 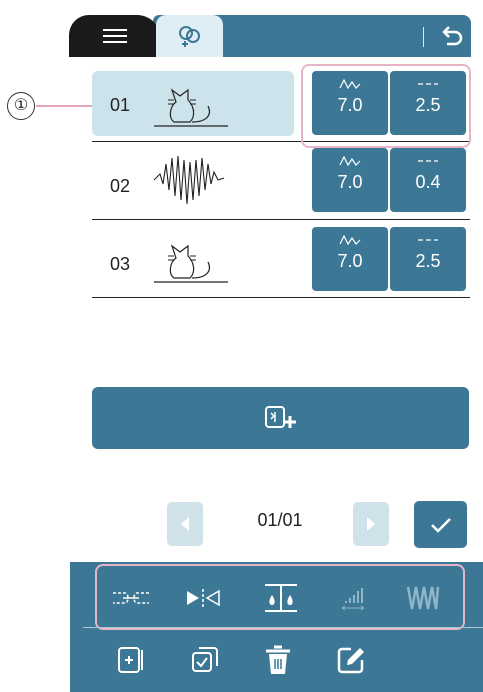 I want to click on insert-icon, so click(x=130, y=660).